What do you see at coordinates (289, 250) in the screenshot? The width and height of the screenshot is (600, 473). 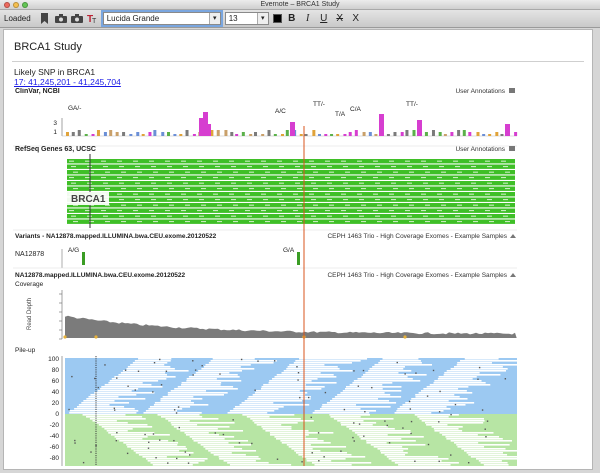 I see `variant-call-label: G/A` at bounding box center [289, 250].